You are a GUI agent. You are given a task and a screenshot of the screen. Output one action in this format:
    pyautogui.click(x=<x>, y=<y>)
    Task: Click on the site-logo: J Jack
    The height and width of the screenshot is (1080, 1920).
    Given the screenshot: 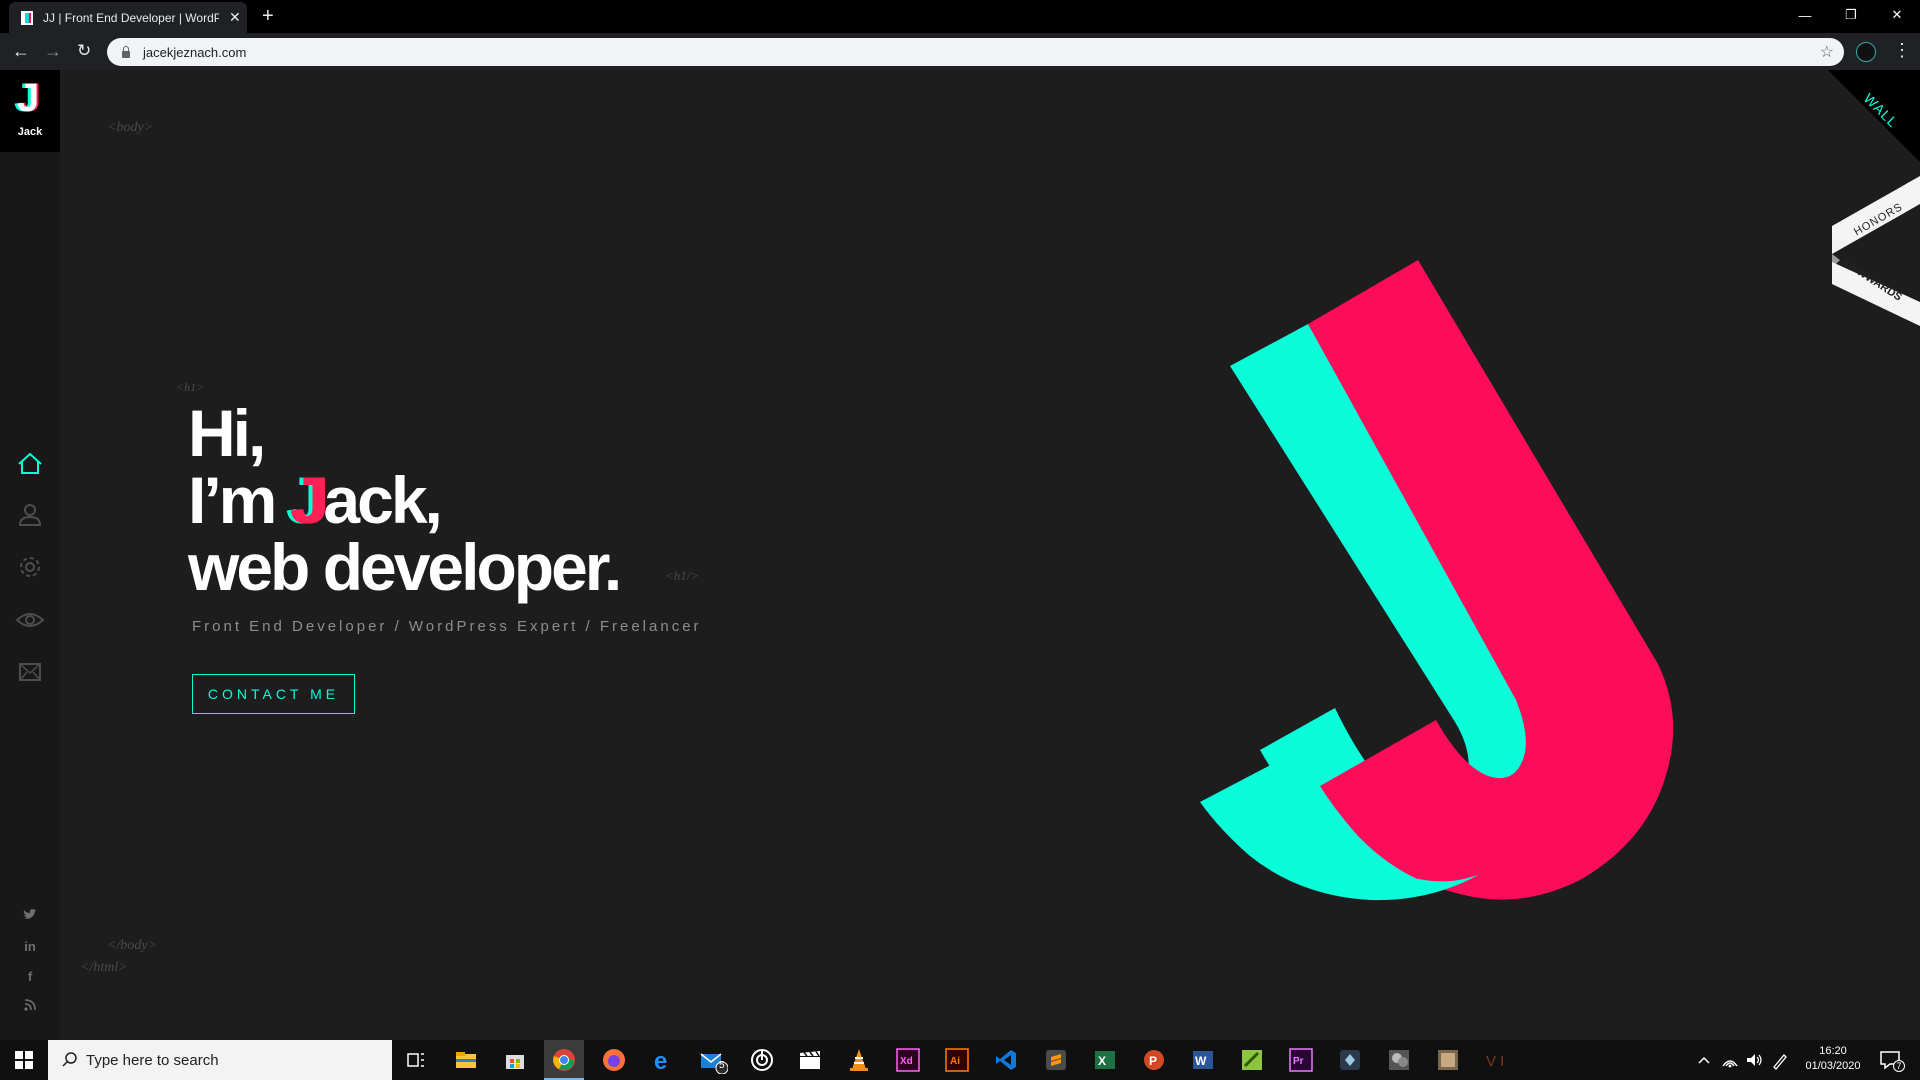 What is the action you would take?
    pyautogui.click(x=30, y=111)
    